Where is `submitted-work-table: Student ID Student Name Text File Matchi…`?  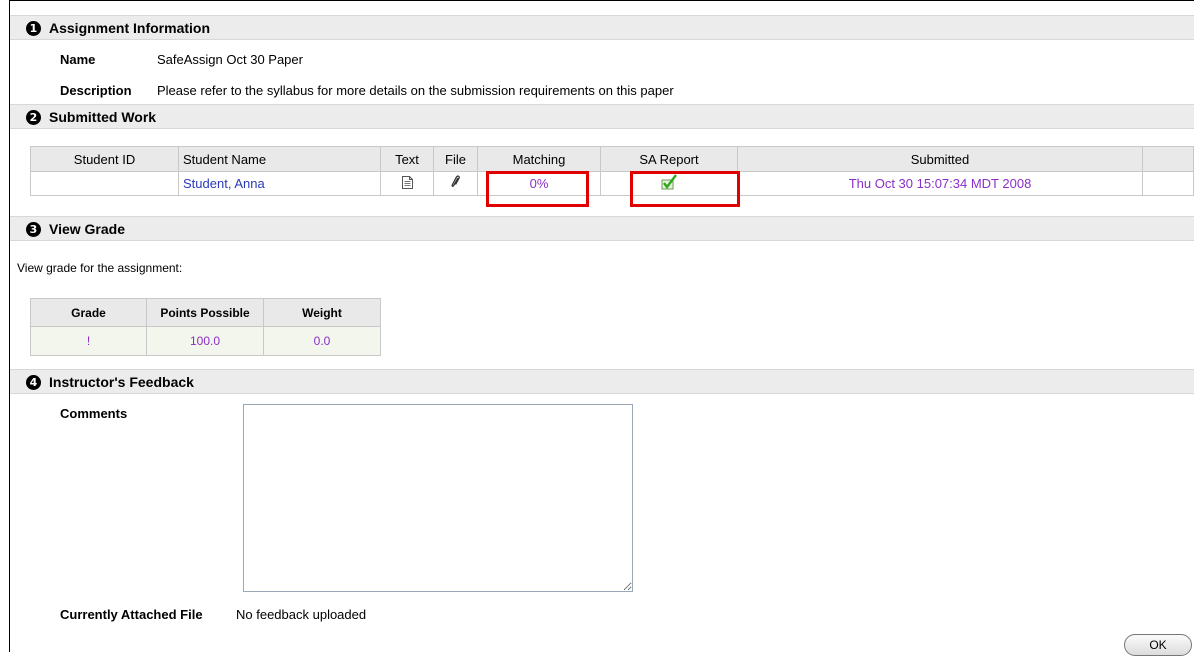 submitted-work-table: Student ID Student Name Text File Matchi… is located at coordinates (612, 171).